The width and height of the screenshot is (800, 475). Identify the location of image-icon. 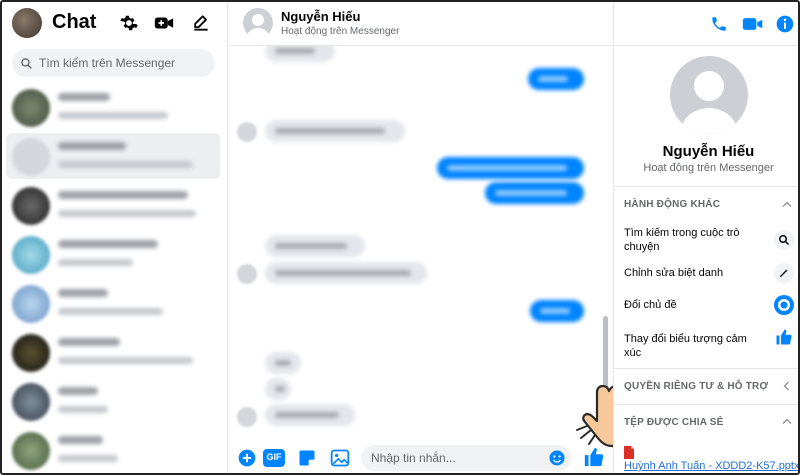
(340, 458).